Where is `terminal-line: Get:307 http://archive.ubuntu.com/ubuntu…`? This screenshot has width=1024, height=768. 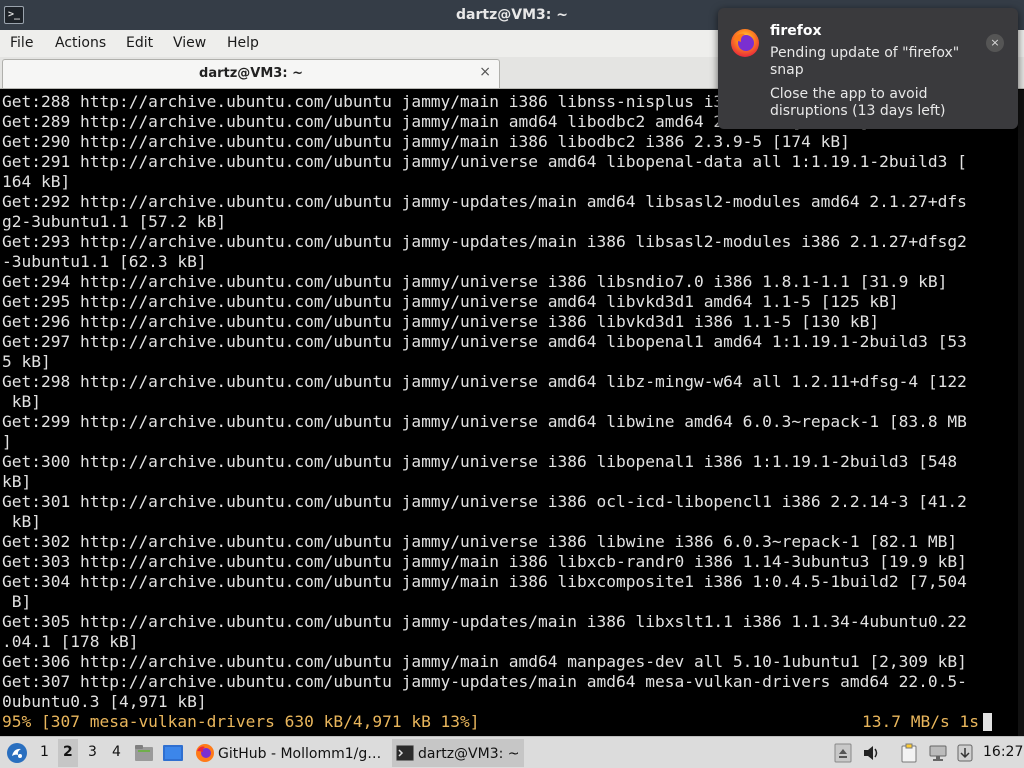 terminal-line: Get:307 http://archive.ubuntu.com/ubuntu… is located at coordinates (484, 681).